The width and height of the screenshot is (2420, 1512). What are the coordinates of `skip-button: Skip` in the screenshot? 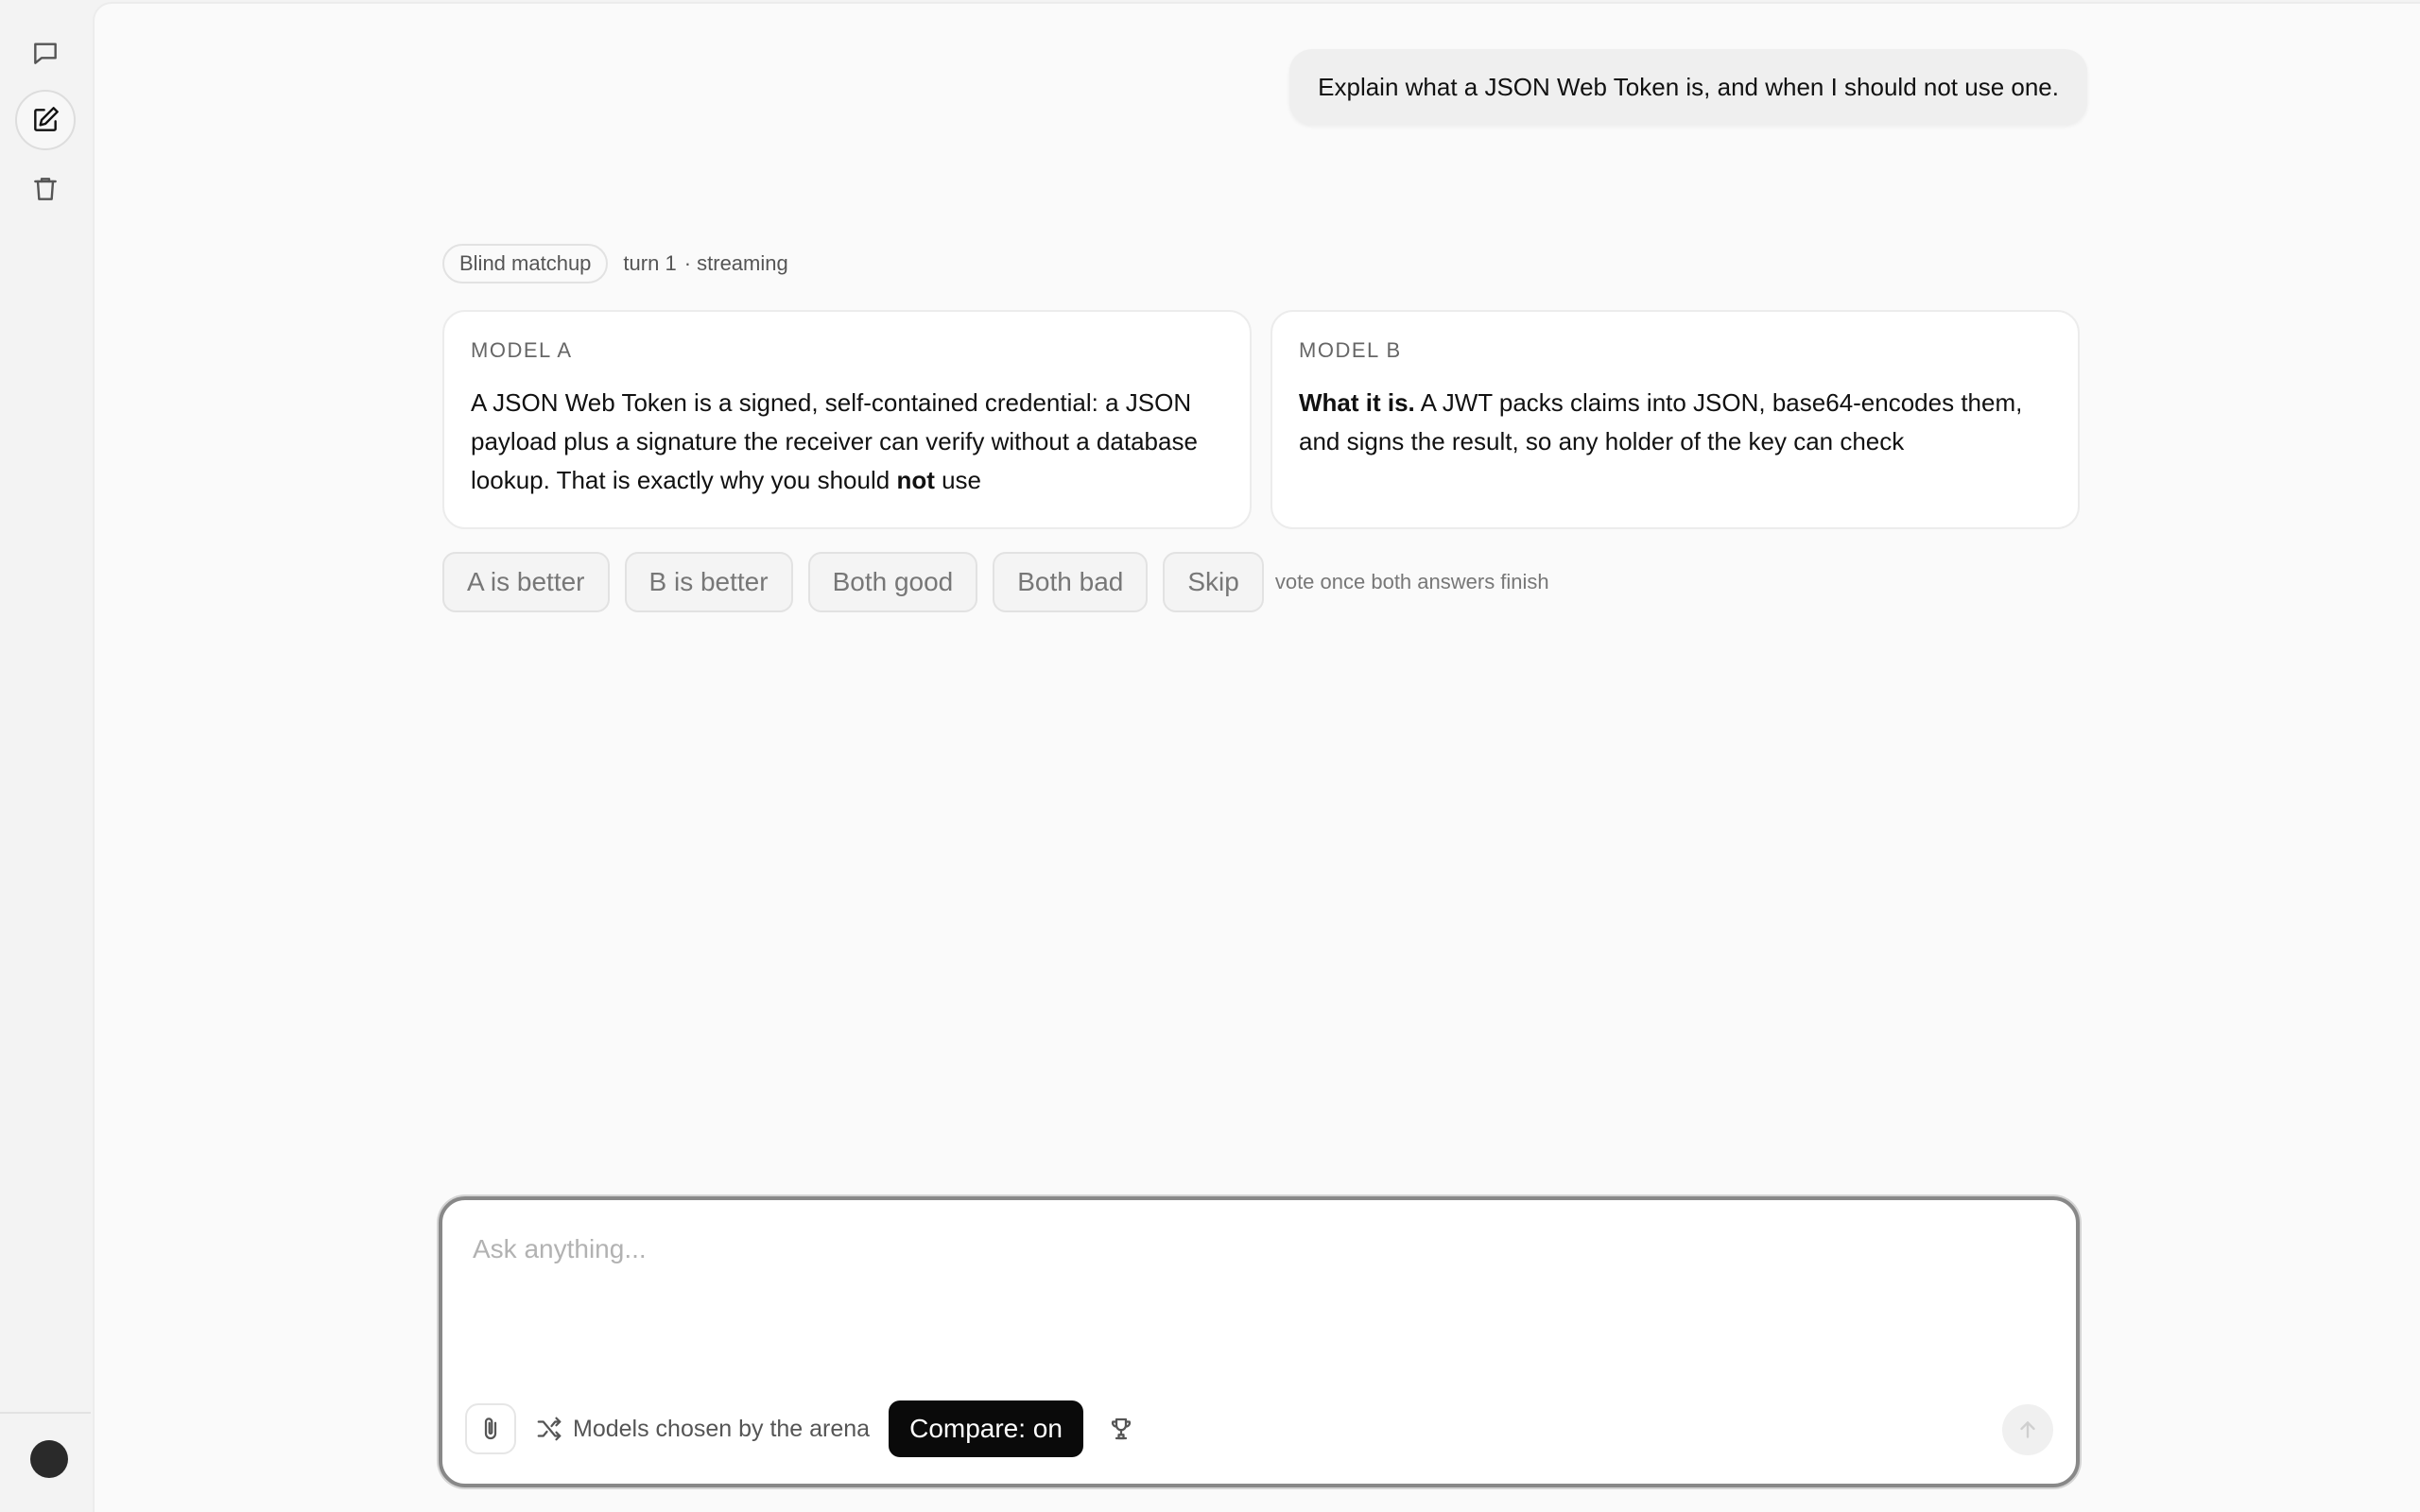 It's located at (1213, 582).